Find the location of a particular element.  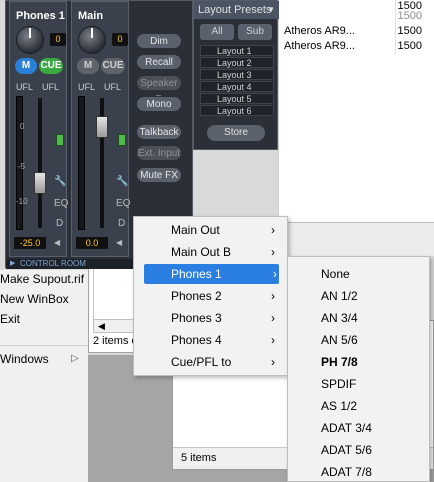

channel-strip-main: Main 0 M CUE UFL UFL 🔧 EQ D 0.0 ◀ is located at coordinates (100, 129).